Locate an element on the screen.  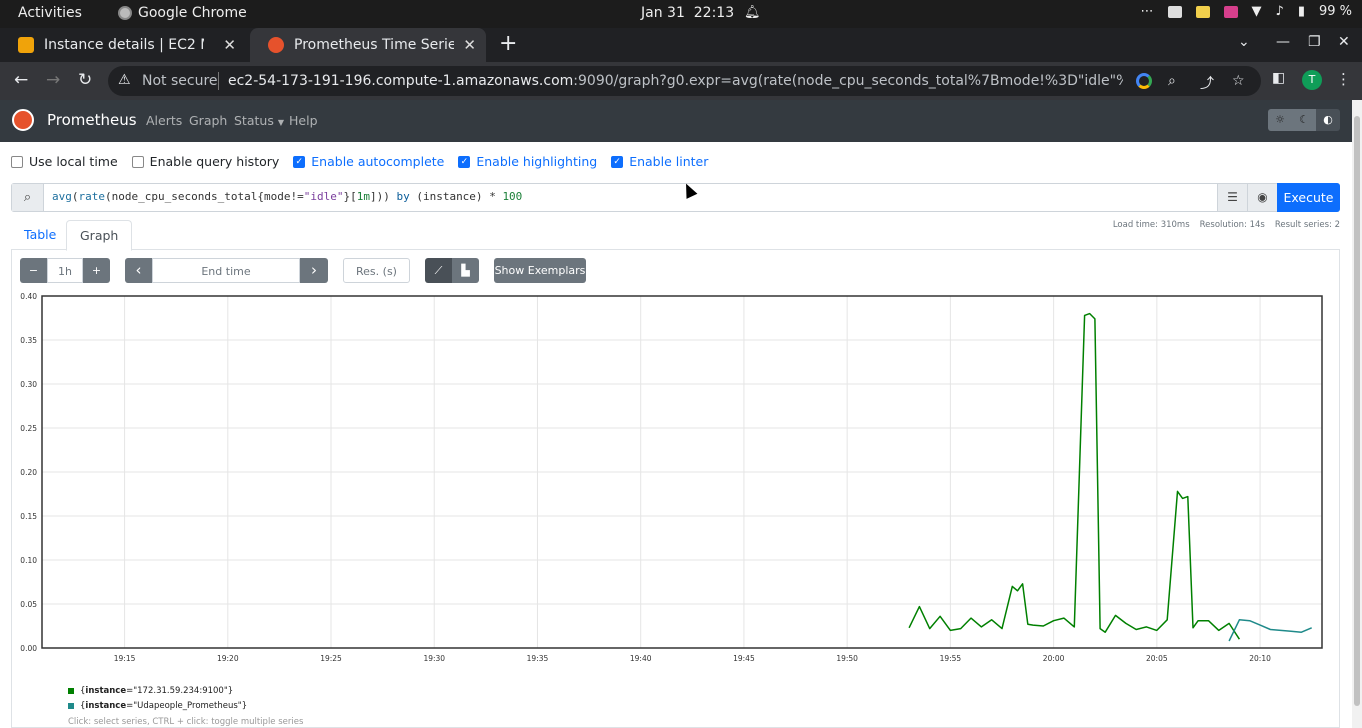
previous-time-button: ‹ is located at coordinates (138, 270).